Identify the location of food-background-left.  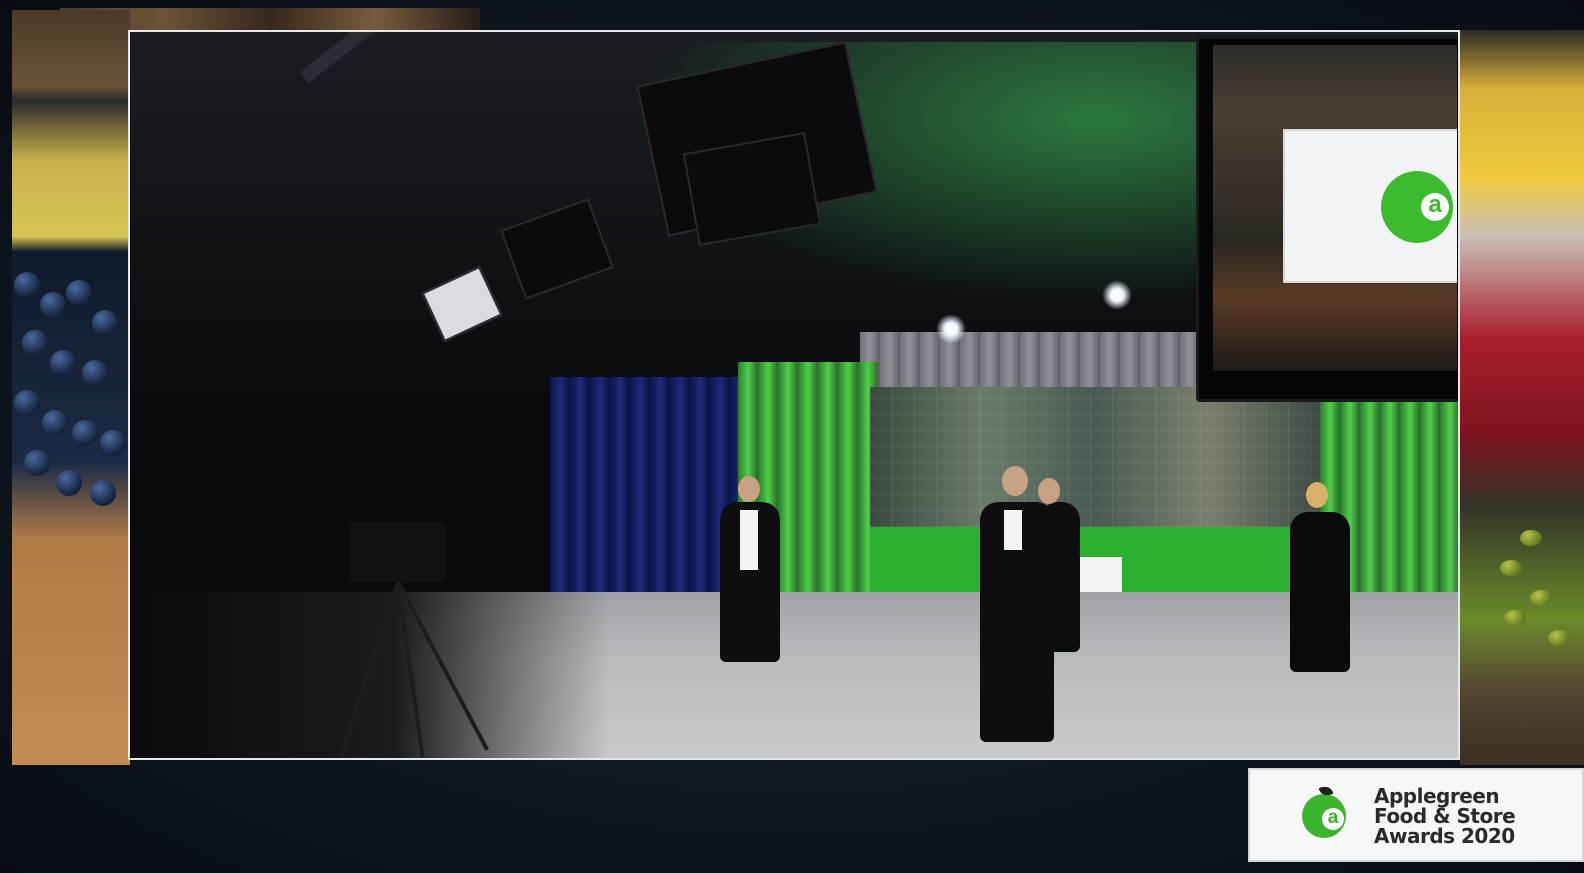
(71, 387).